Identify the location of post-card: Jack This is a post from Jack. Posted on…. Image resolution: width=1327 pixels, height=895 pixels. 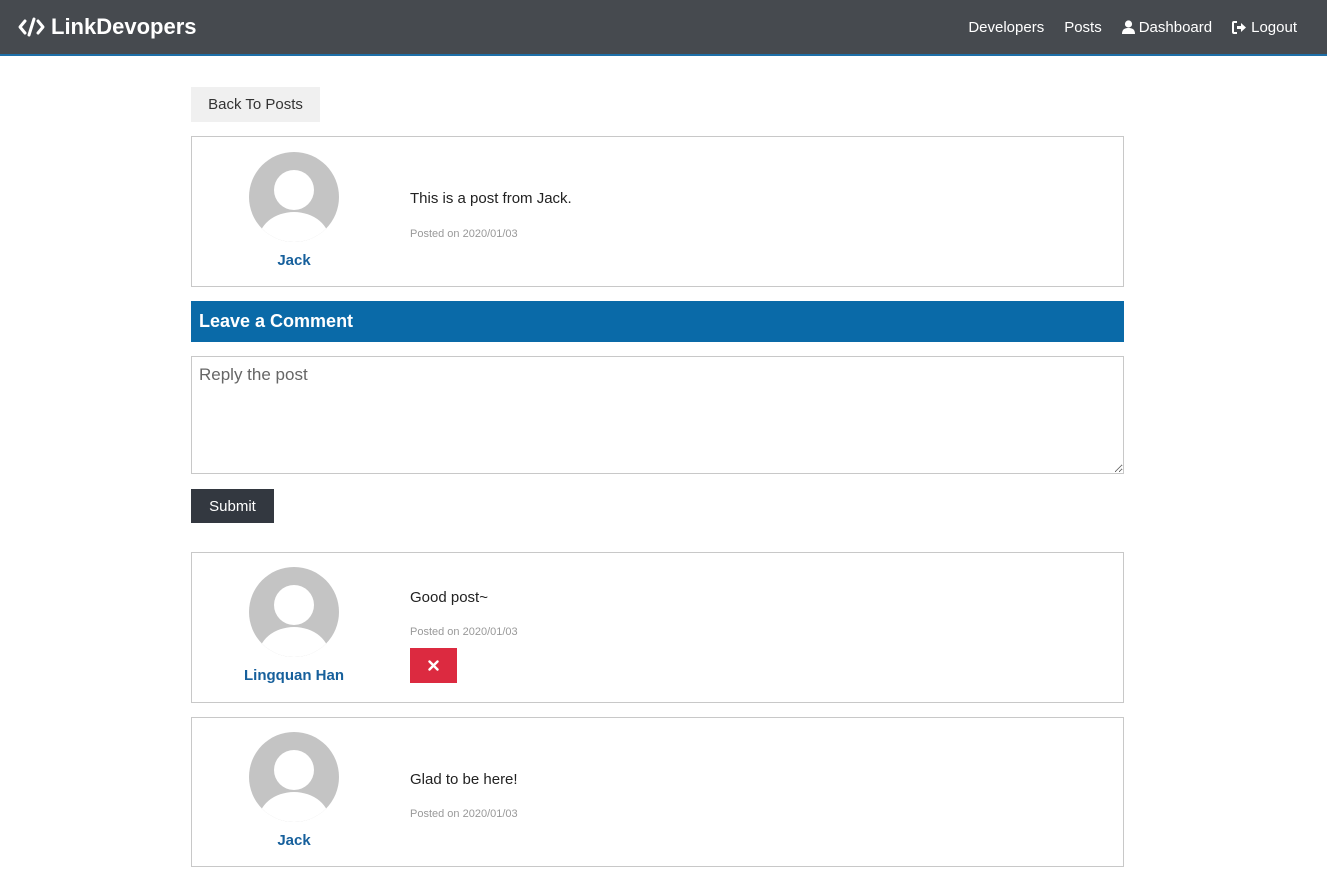
(657, 211).